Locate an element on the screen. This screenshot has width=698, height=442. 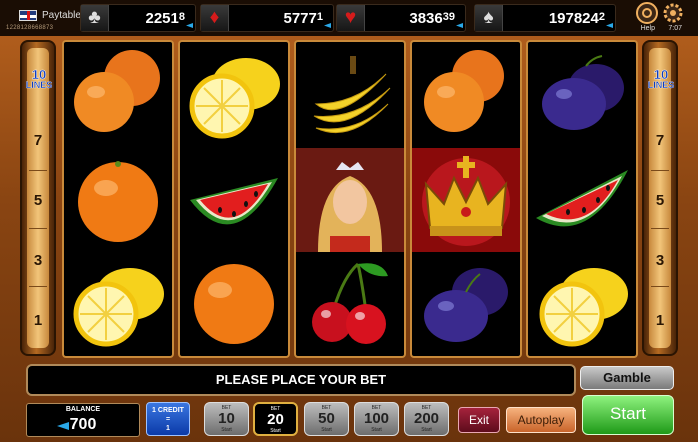
hearts-icon: ♥ is located at coordinates (351, 18).